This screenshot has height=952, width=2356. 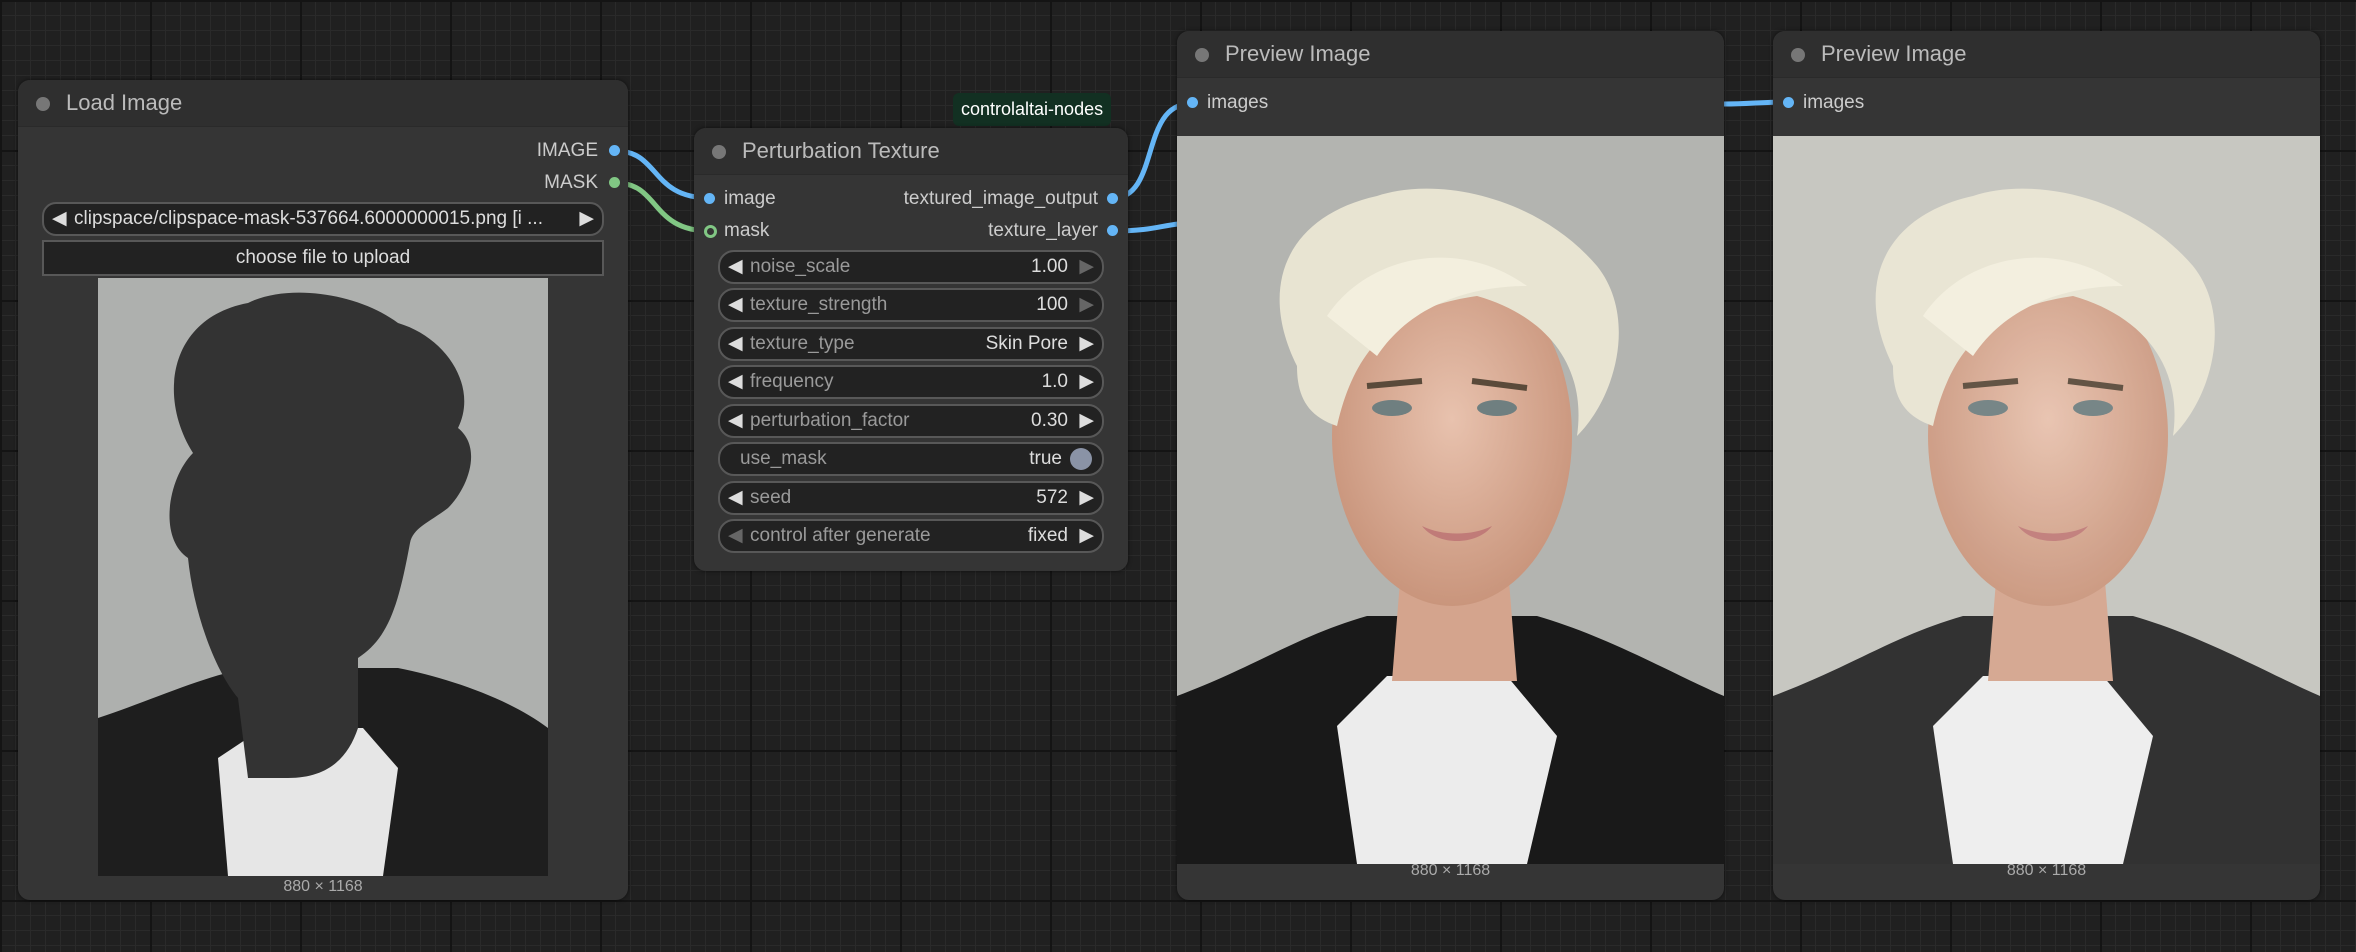 I want to click on widget-control-after-generate: ◀ control after generate fixed ▶, so click(x=911, y=536).